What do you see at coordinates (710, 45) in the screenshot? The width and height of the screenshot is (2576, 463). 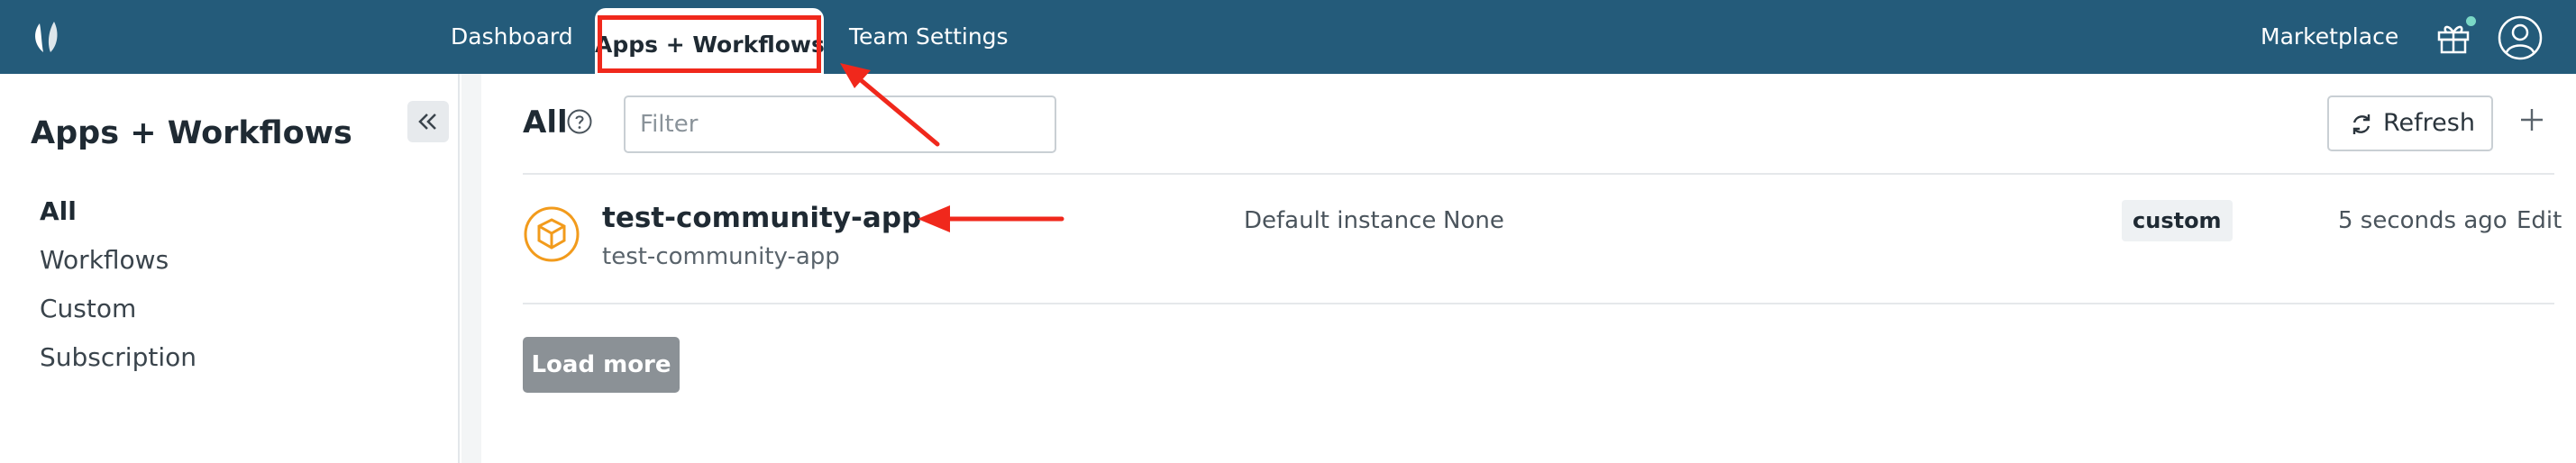 I see `nav-apps-workflows-label: Apps + Workflows` at bounding box center [710, 45].